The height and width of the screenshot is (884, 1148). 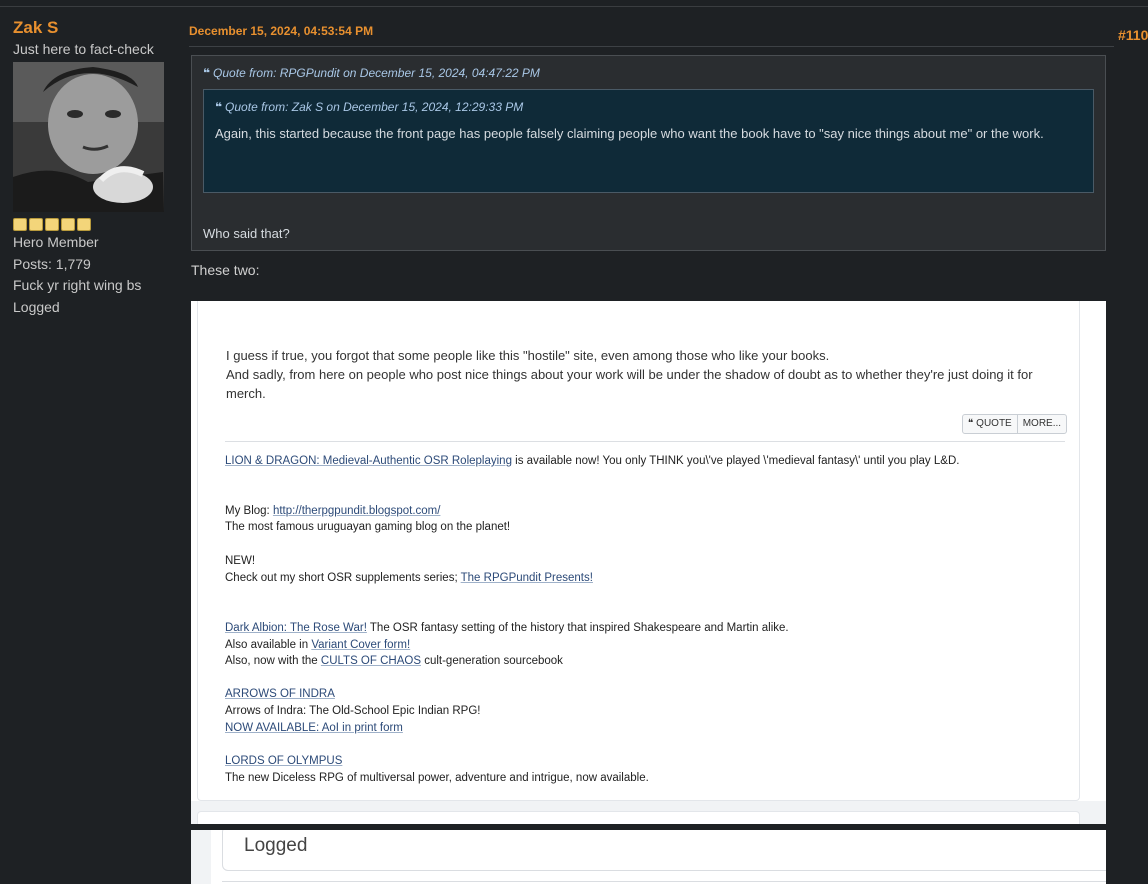 What do you see at coordinates (664, 881) in the screenshot?
I see `screenshot2-divider` at bounding box center [664, 881].